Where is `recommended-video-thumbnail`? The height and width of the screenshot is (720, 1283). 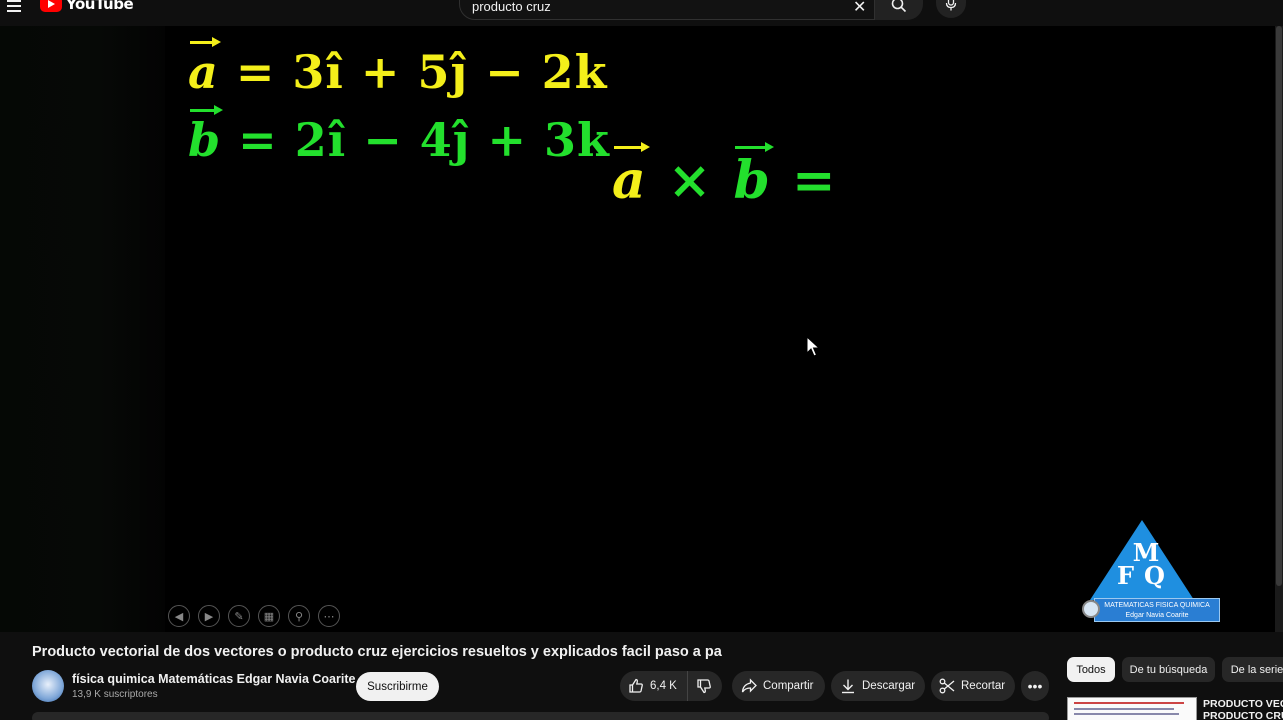 recommended-video-thumbnail is located at coordinates (1132, 708).